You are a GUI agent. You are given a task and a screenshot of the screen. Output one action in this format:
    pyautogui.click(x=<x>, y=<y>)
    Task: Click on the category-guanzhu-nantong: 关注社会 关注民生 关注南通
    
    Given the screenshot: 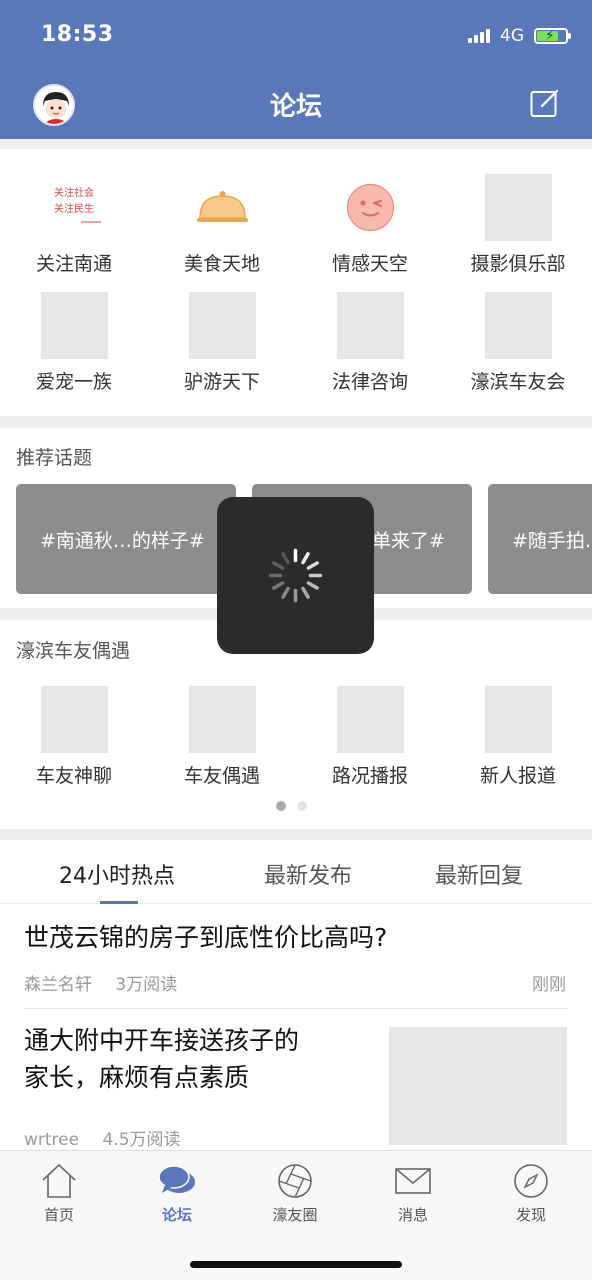 What is the action you would take?
    pyautogui.click(x=74, y=225)
    